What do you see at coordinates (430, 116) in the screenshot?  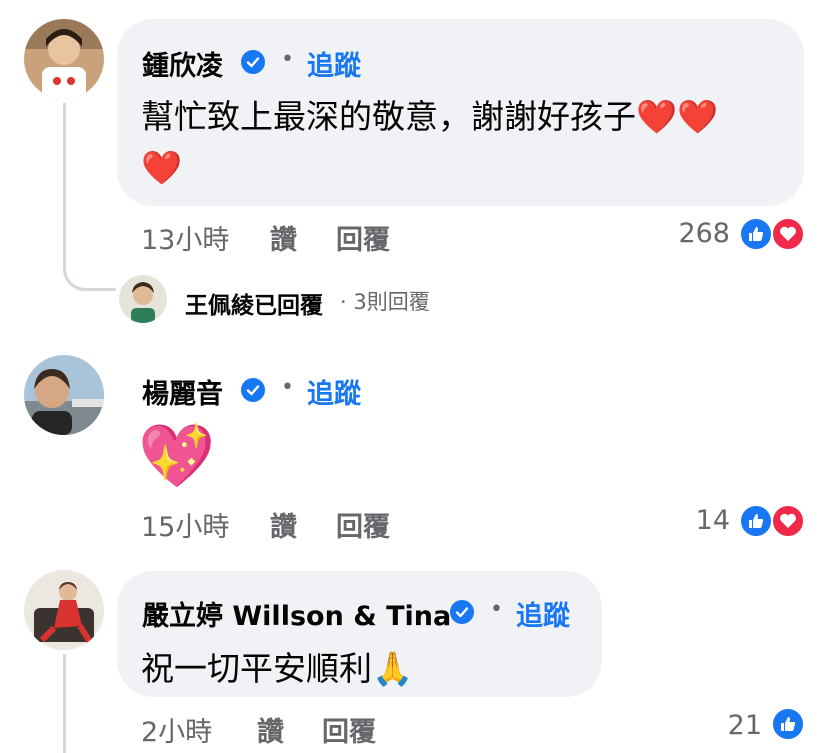 I see `comment-text: 幫忙致上最深的敬意，謝謝好孩子❤️❤️` at bounding box center [430, 116].